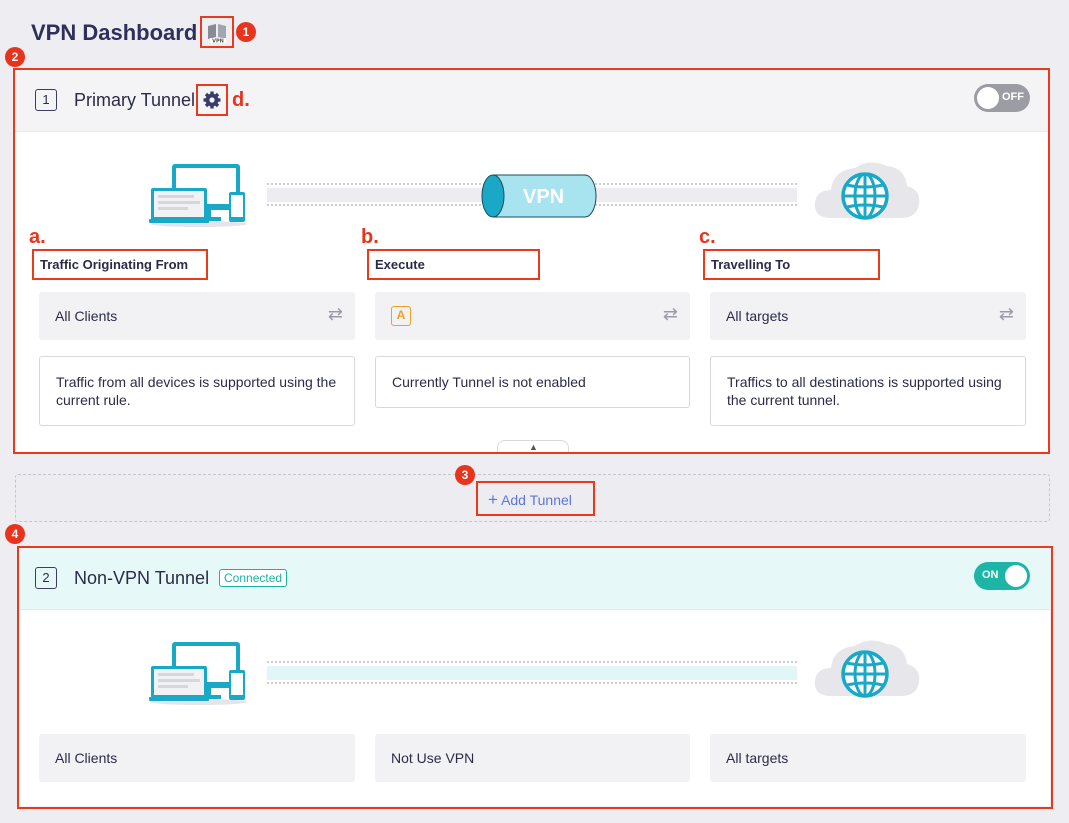  Describe the element at coordinates (114, 32) in the screenshot. I see `page-title: VPN Dashboard` at that location.